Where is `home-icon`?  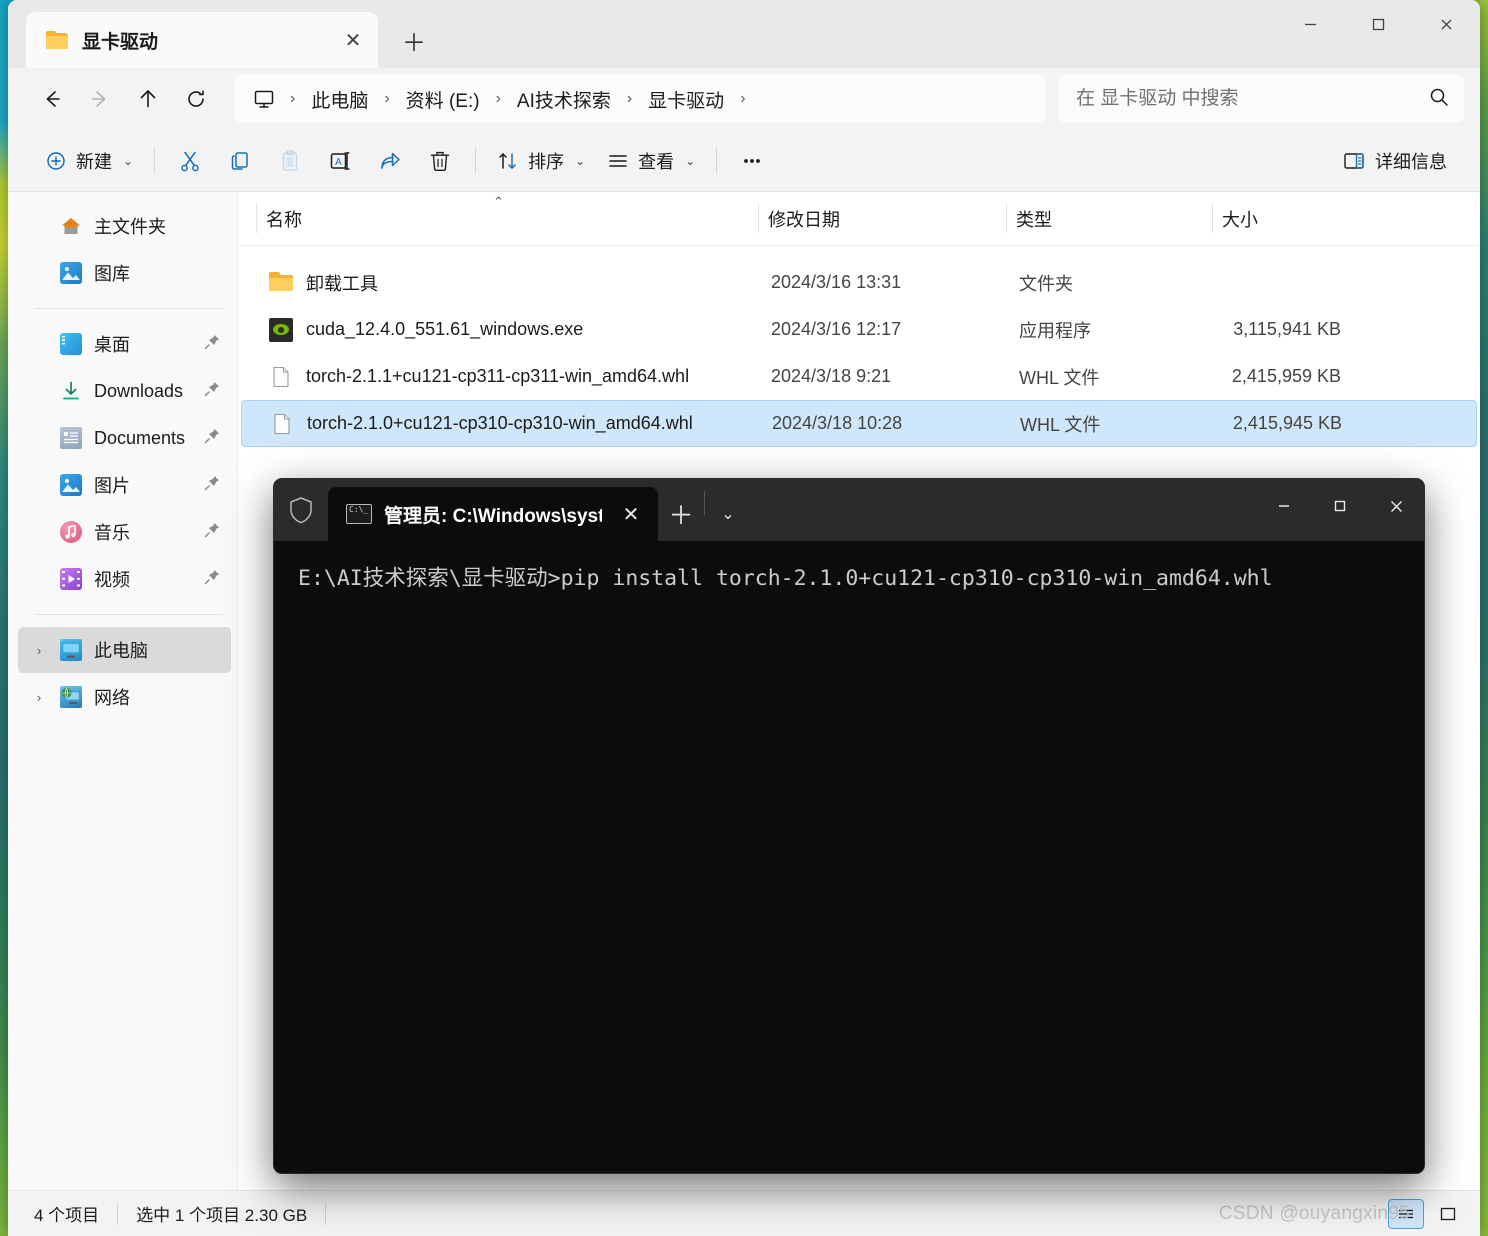 home-icon is located at coordinates (71, 226).